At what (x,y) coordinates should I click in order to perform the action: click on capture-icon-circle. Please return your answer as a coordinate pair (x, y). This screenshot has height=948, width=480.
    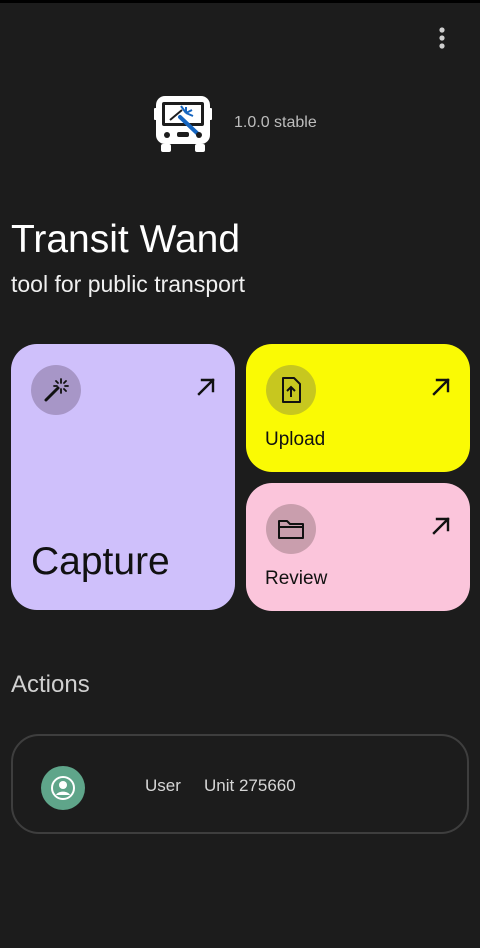
    Looking at the image, I should click on (56, 390).